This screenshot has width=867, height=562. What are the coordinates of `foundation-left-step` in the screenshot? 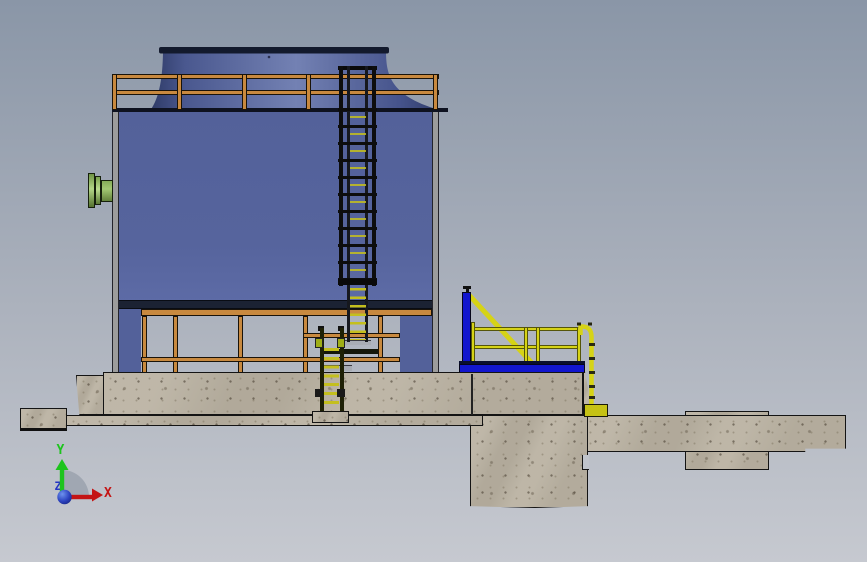 It's located at (90, 395).